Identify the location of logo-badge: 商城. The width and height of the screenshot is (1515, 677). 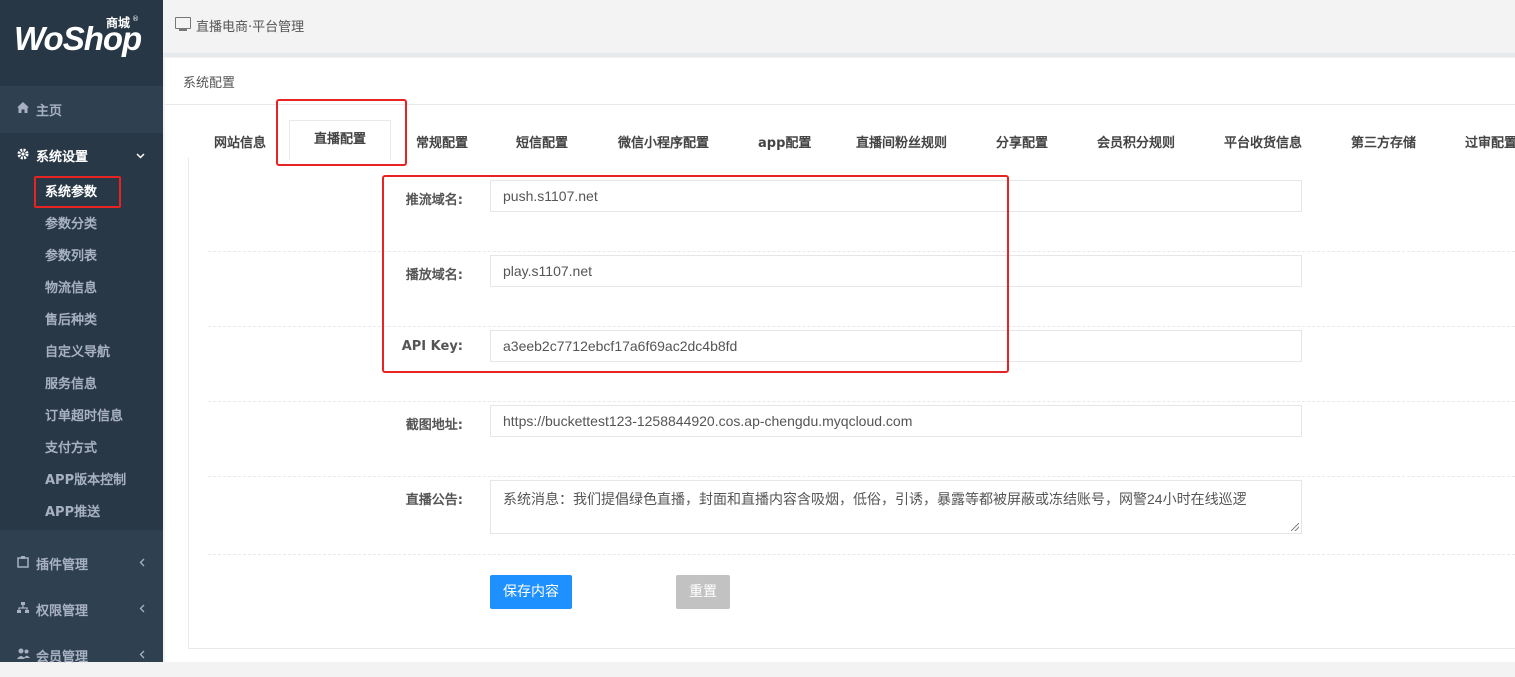
(118, 23).